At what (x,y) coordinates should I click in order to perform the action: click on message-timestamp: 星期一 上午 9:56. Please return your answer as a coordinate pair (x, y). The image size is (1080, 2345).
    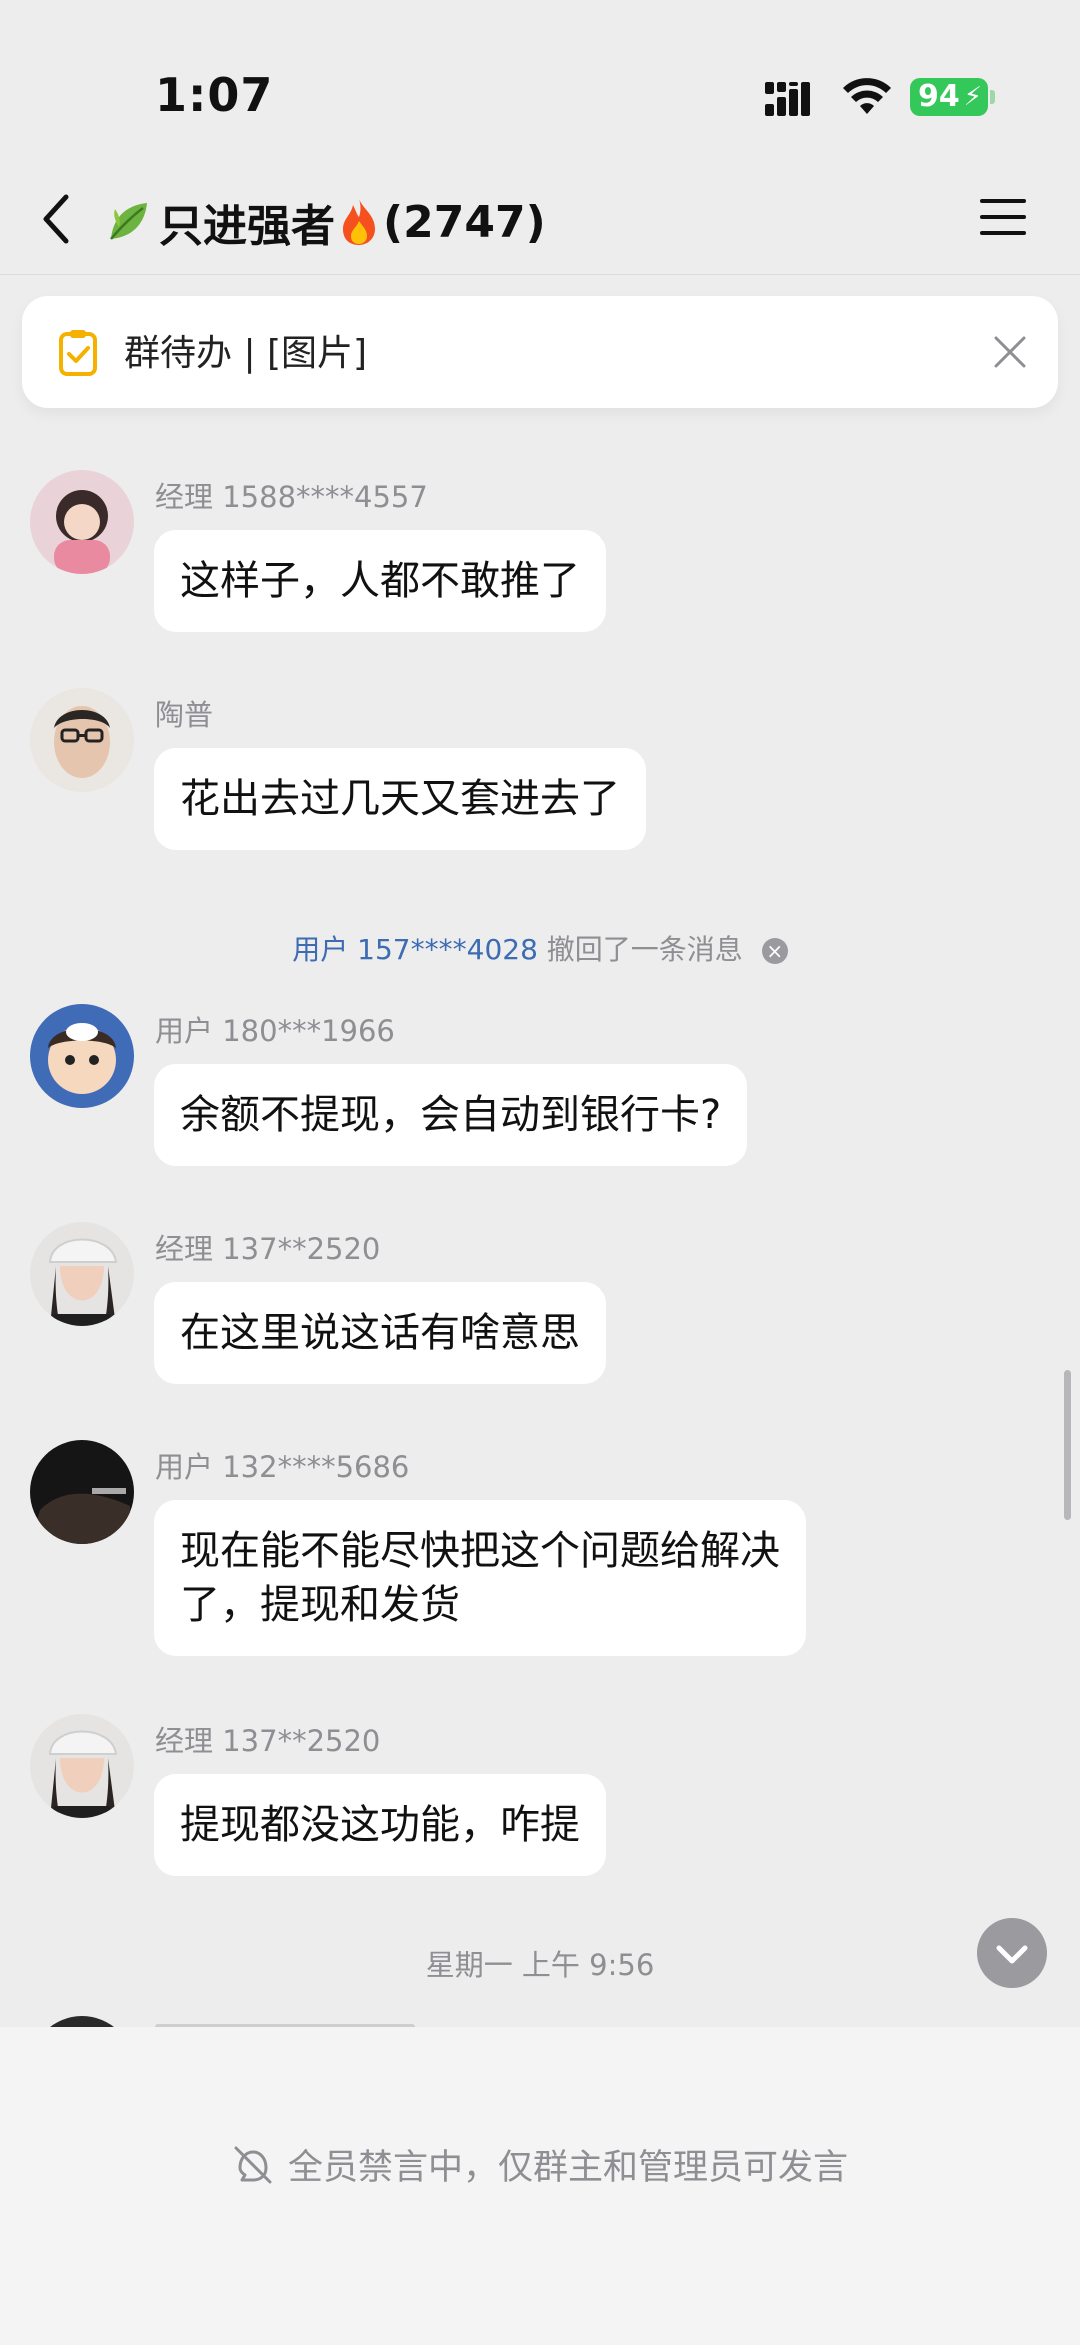
    Looking at the image, I should click on (540, 1965).